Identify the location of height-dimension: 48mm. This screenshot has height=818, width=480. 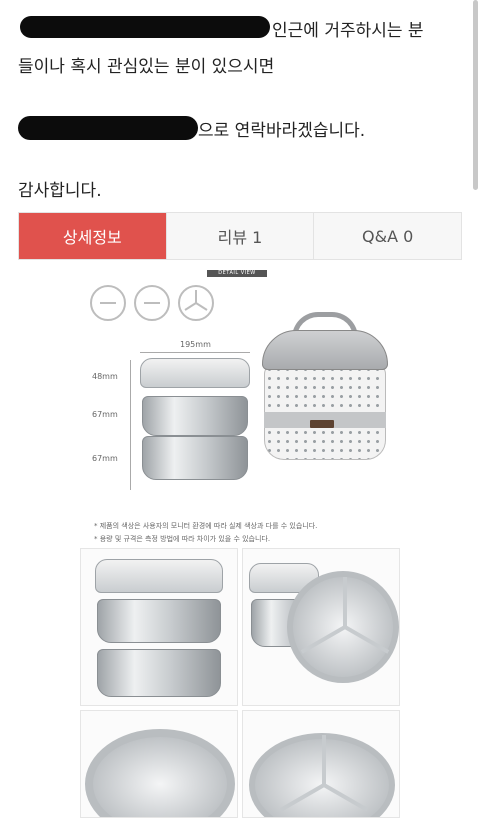
(105, 376).